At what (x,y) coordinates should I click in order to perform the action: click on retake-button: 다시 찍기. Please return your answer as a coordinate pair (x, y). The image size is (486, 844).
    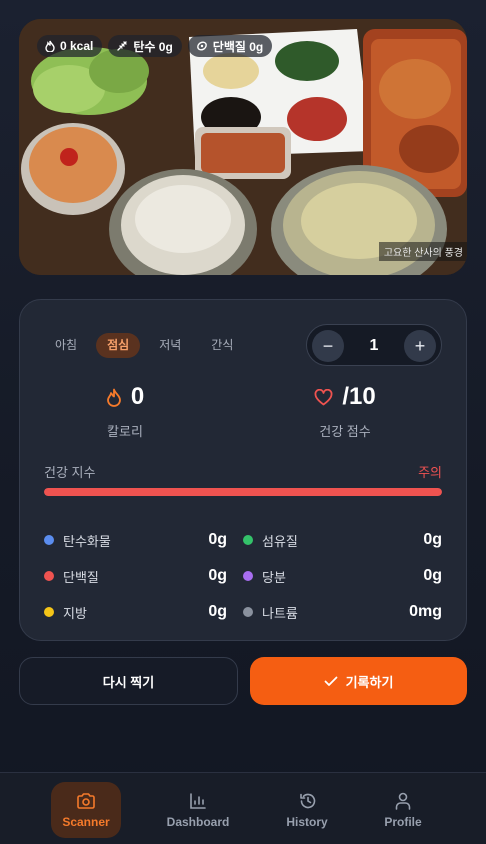
    Looking at the image, I should click on (128, 681).